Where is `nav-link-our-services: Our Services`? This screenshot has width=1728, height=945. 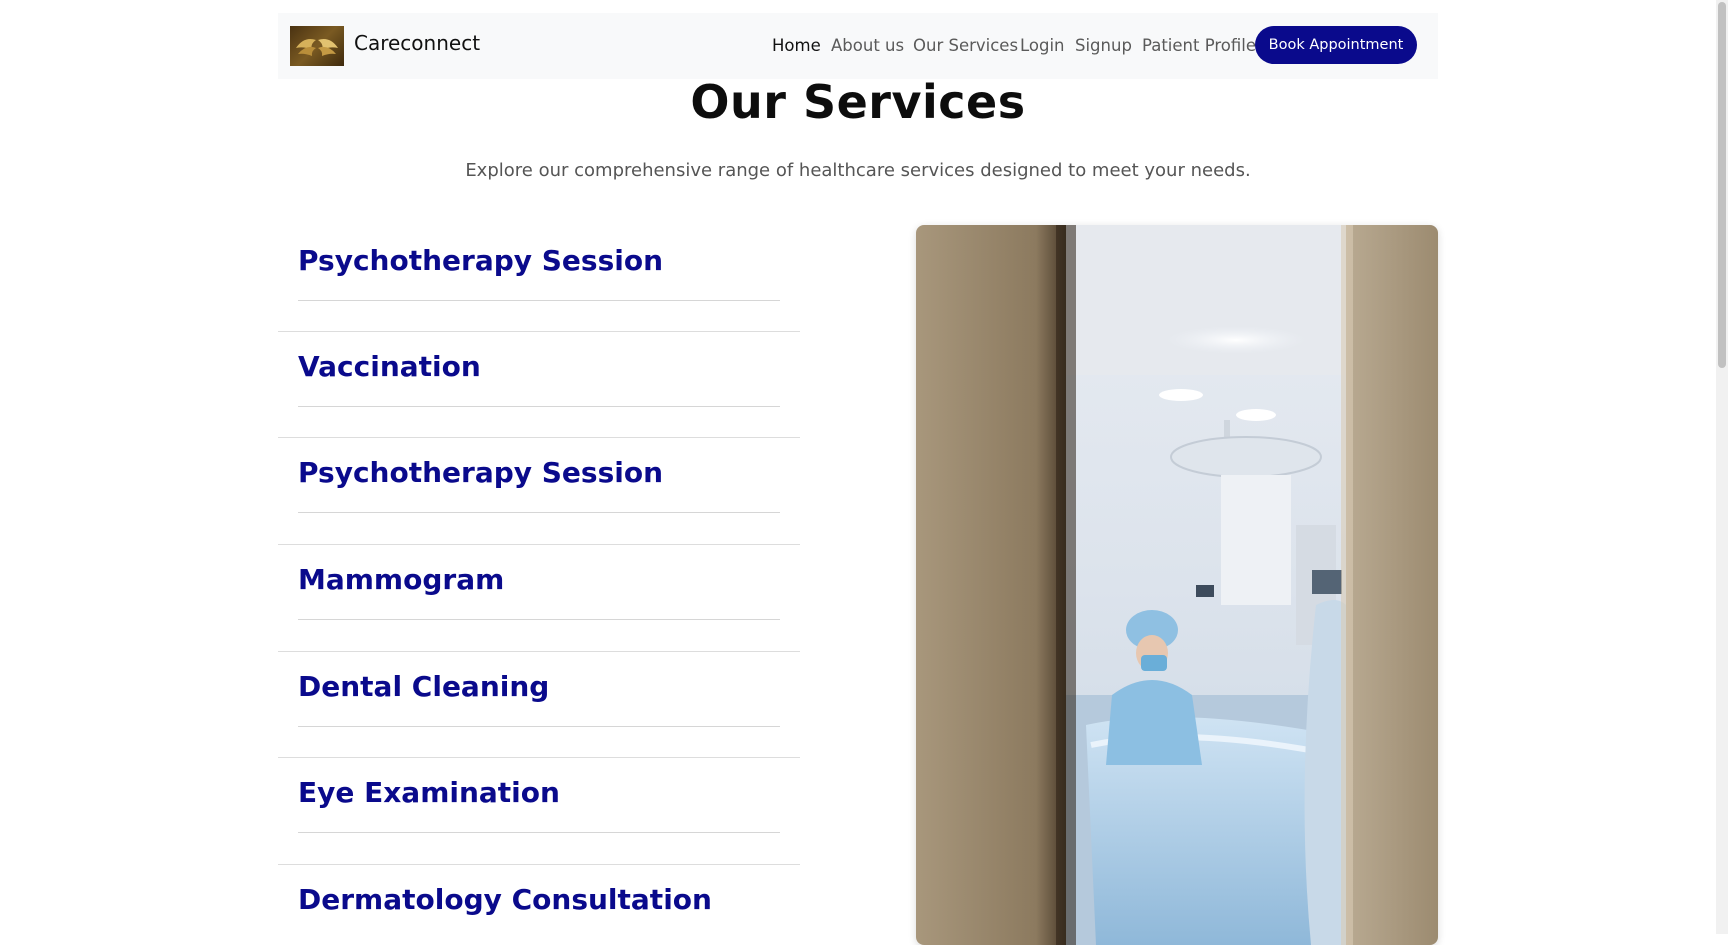 nav-link-our-services: Our Services is located at coordinates (965, 45).